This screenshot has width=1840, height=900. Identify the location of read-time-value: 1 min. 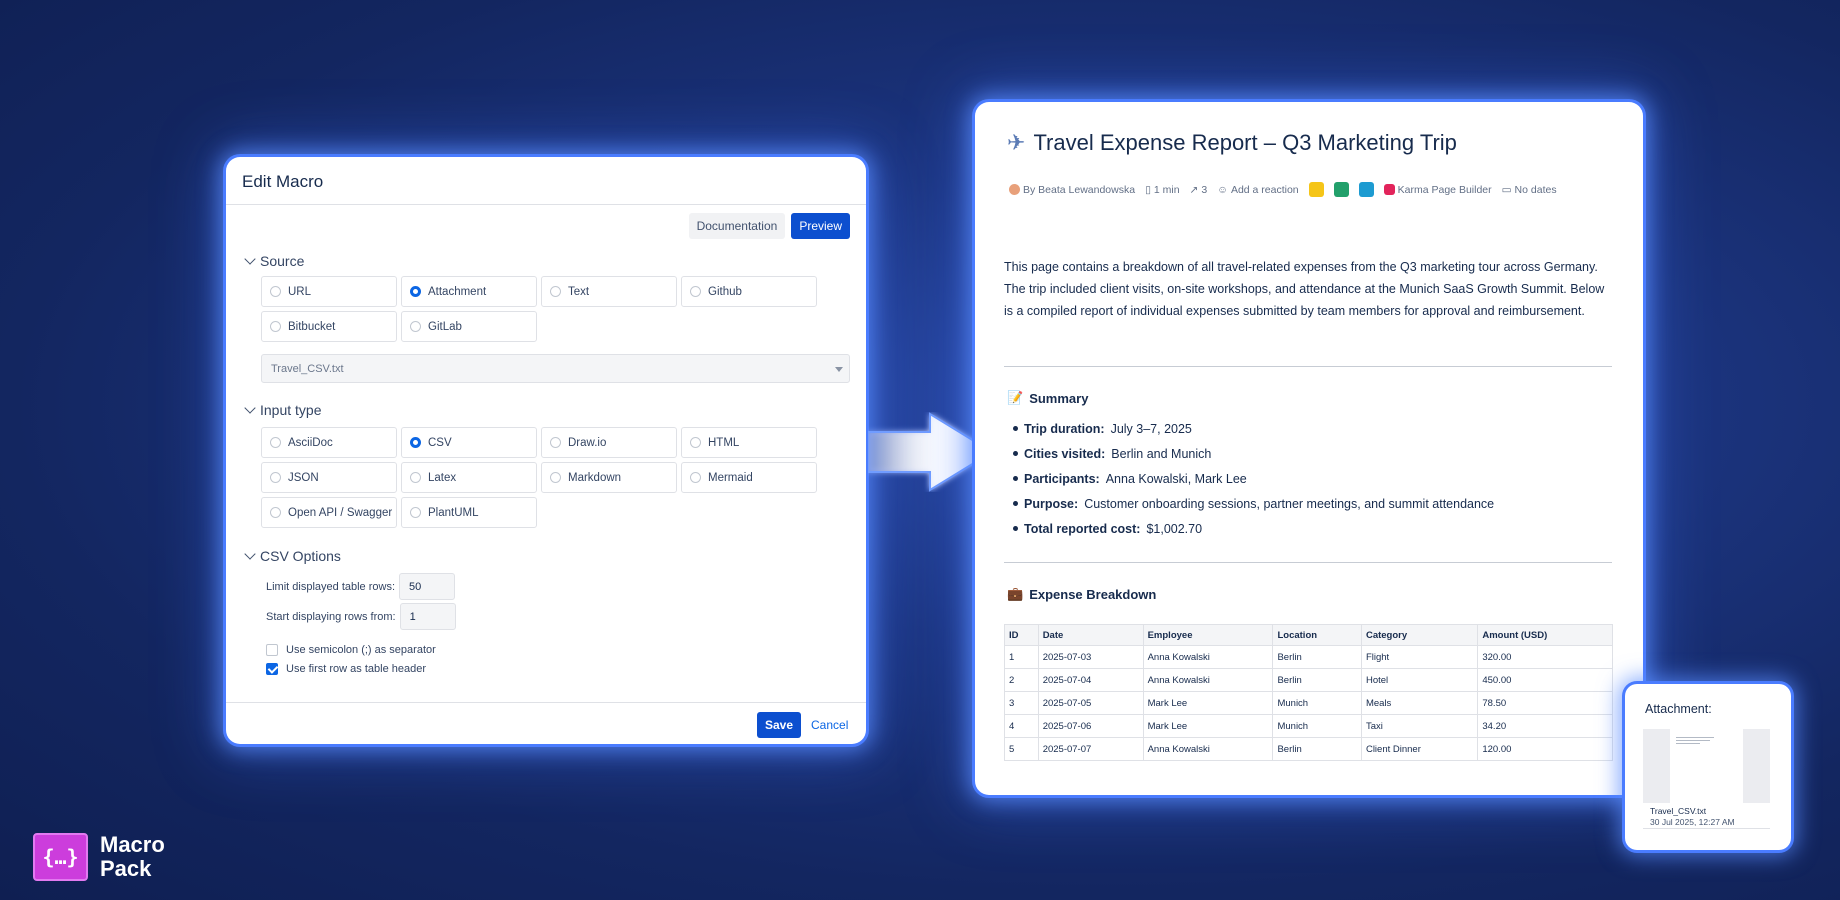
(1166, 189).